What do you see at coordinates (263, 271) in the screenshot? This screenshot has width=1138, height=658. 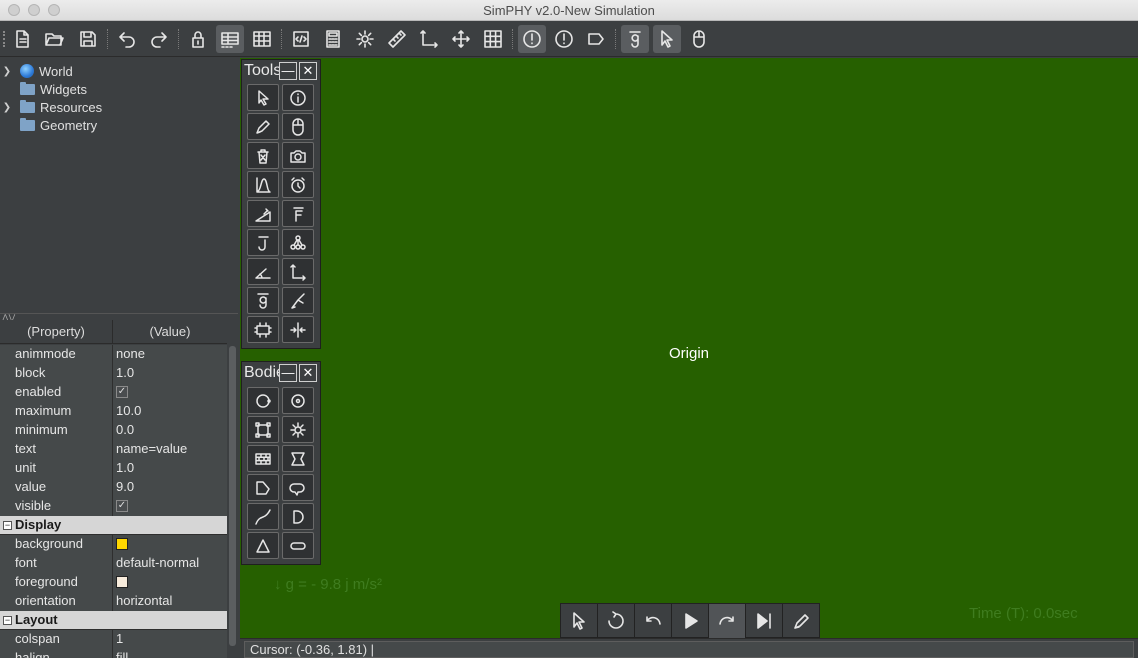 I see `angle-tool-button` at bounding box center [263, 271].